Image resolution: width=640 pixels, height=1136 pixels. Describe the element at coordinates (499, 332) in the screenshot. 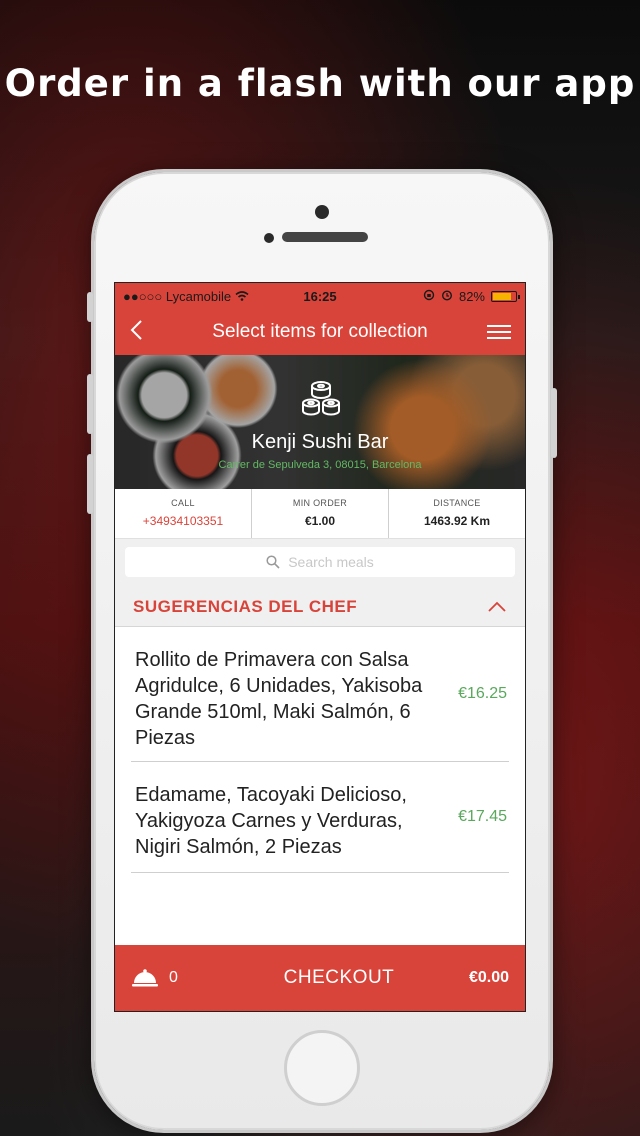

I see `menu-button` at that location.